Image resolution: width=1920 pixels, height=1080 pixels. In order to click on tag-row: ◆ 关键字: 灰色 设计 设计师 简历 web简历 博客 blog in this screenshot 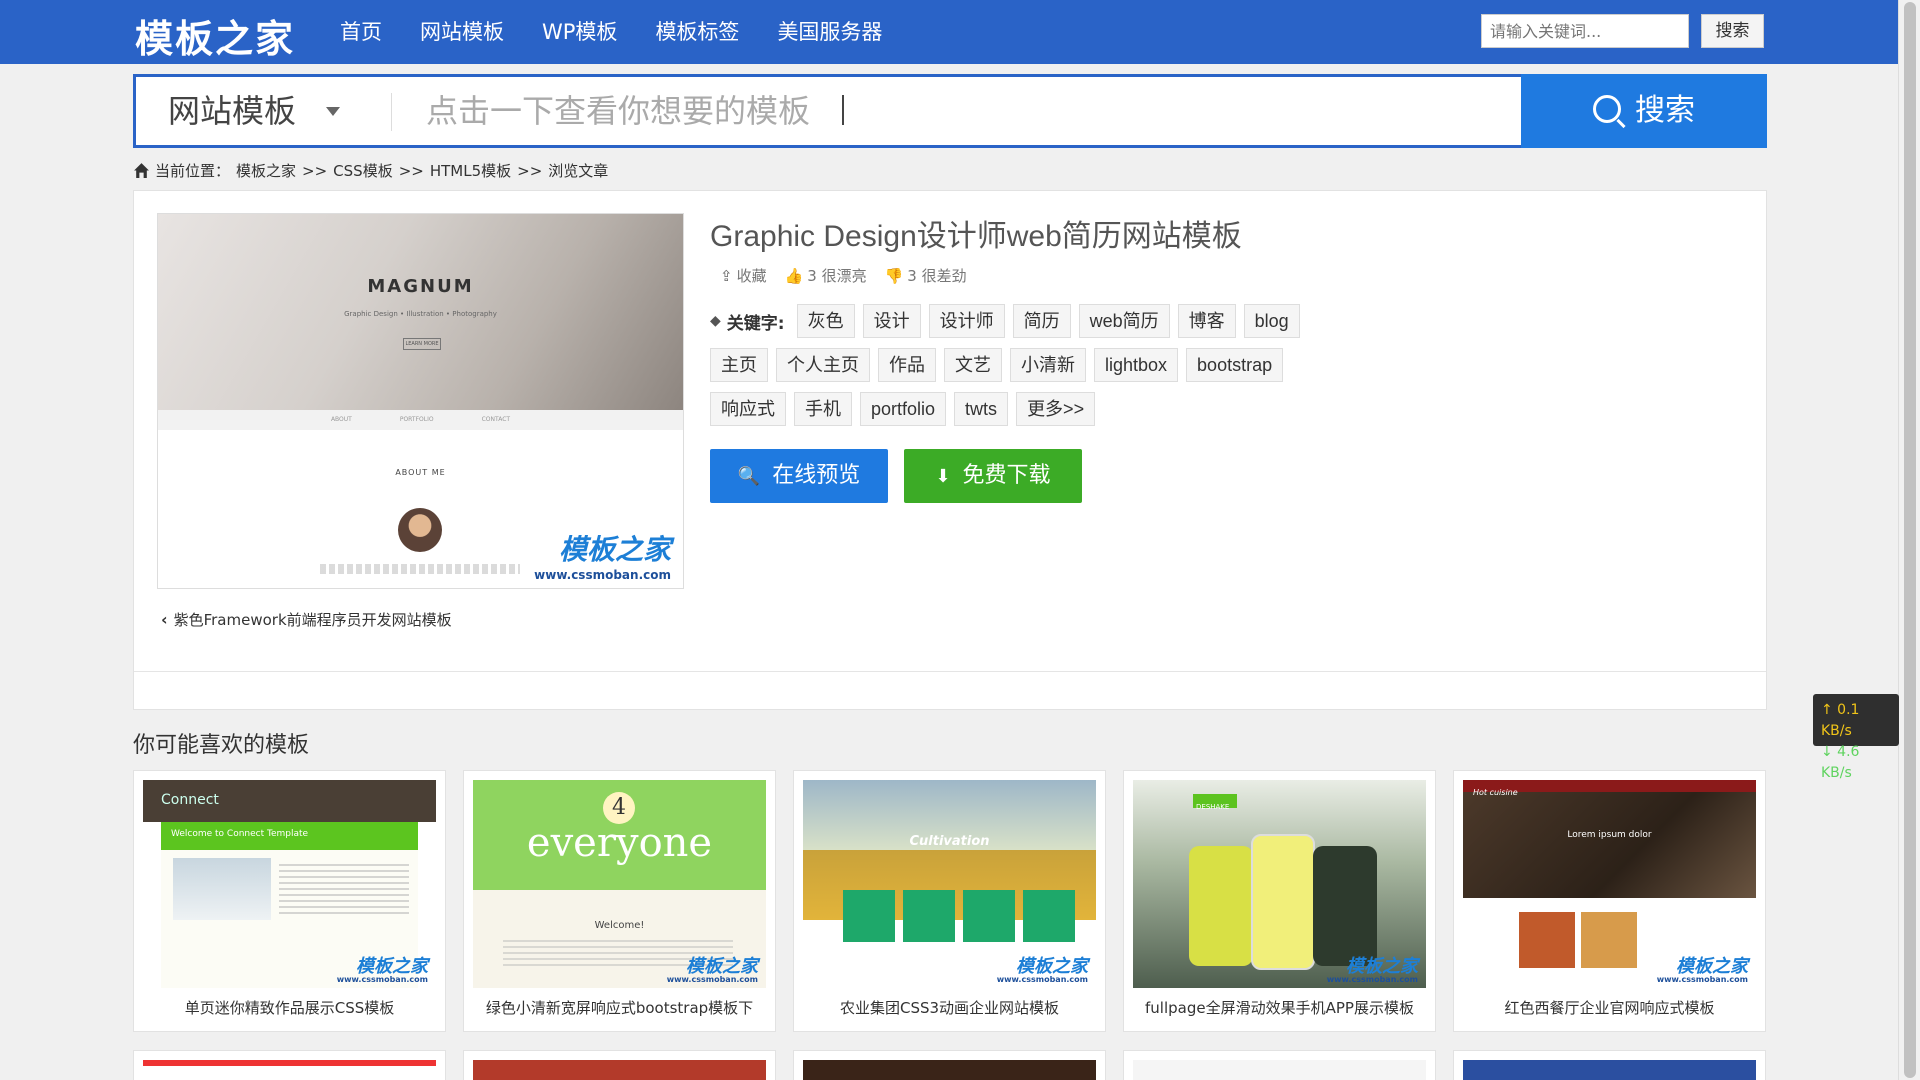, I will do `click(1020, 321)`.